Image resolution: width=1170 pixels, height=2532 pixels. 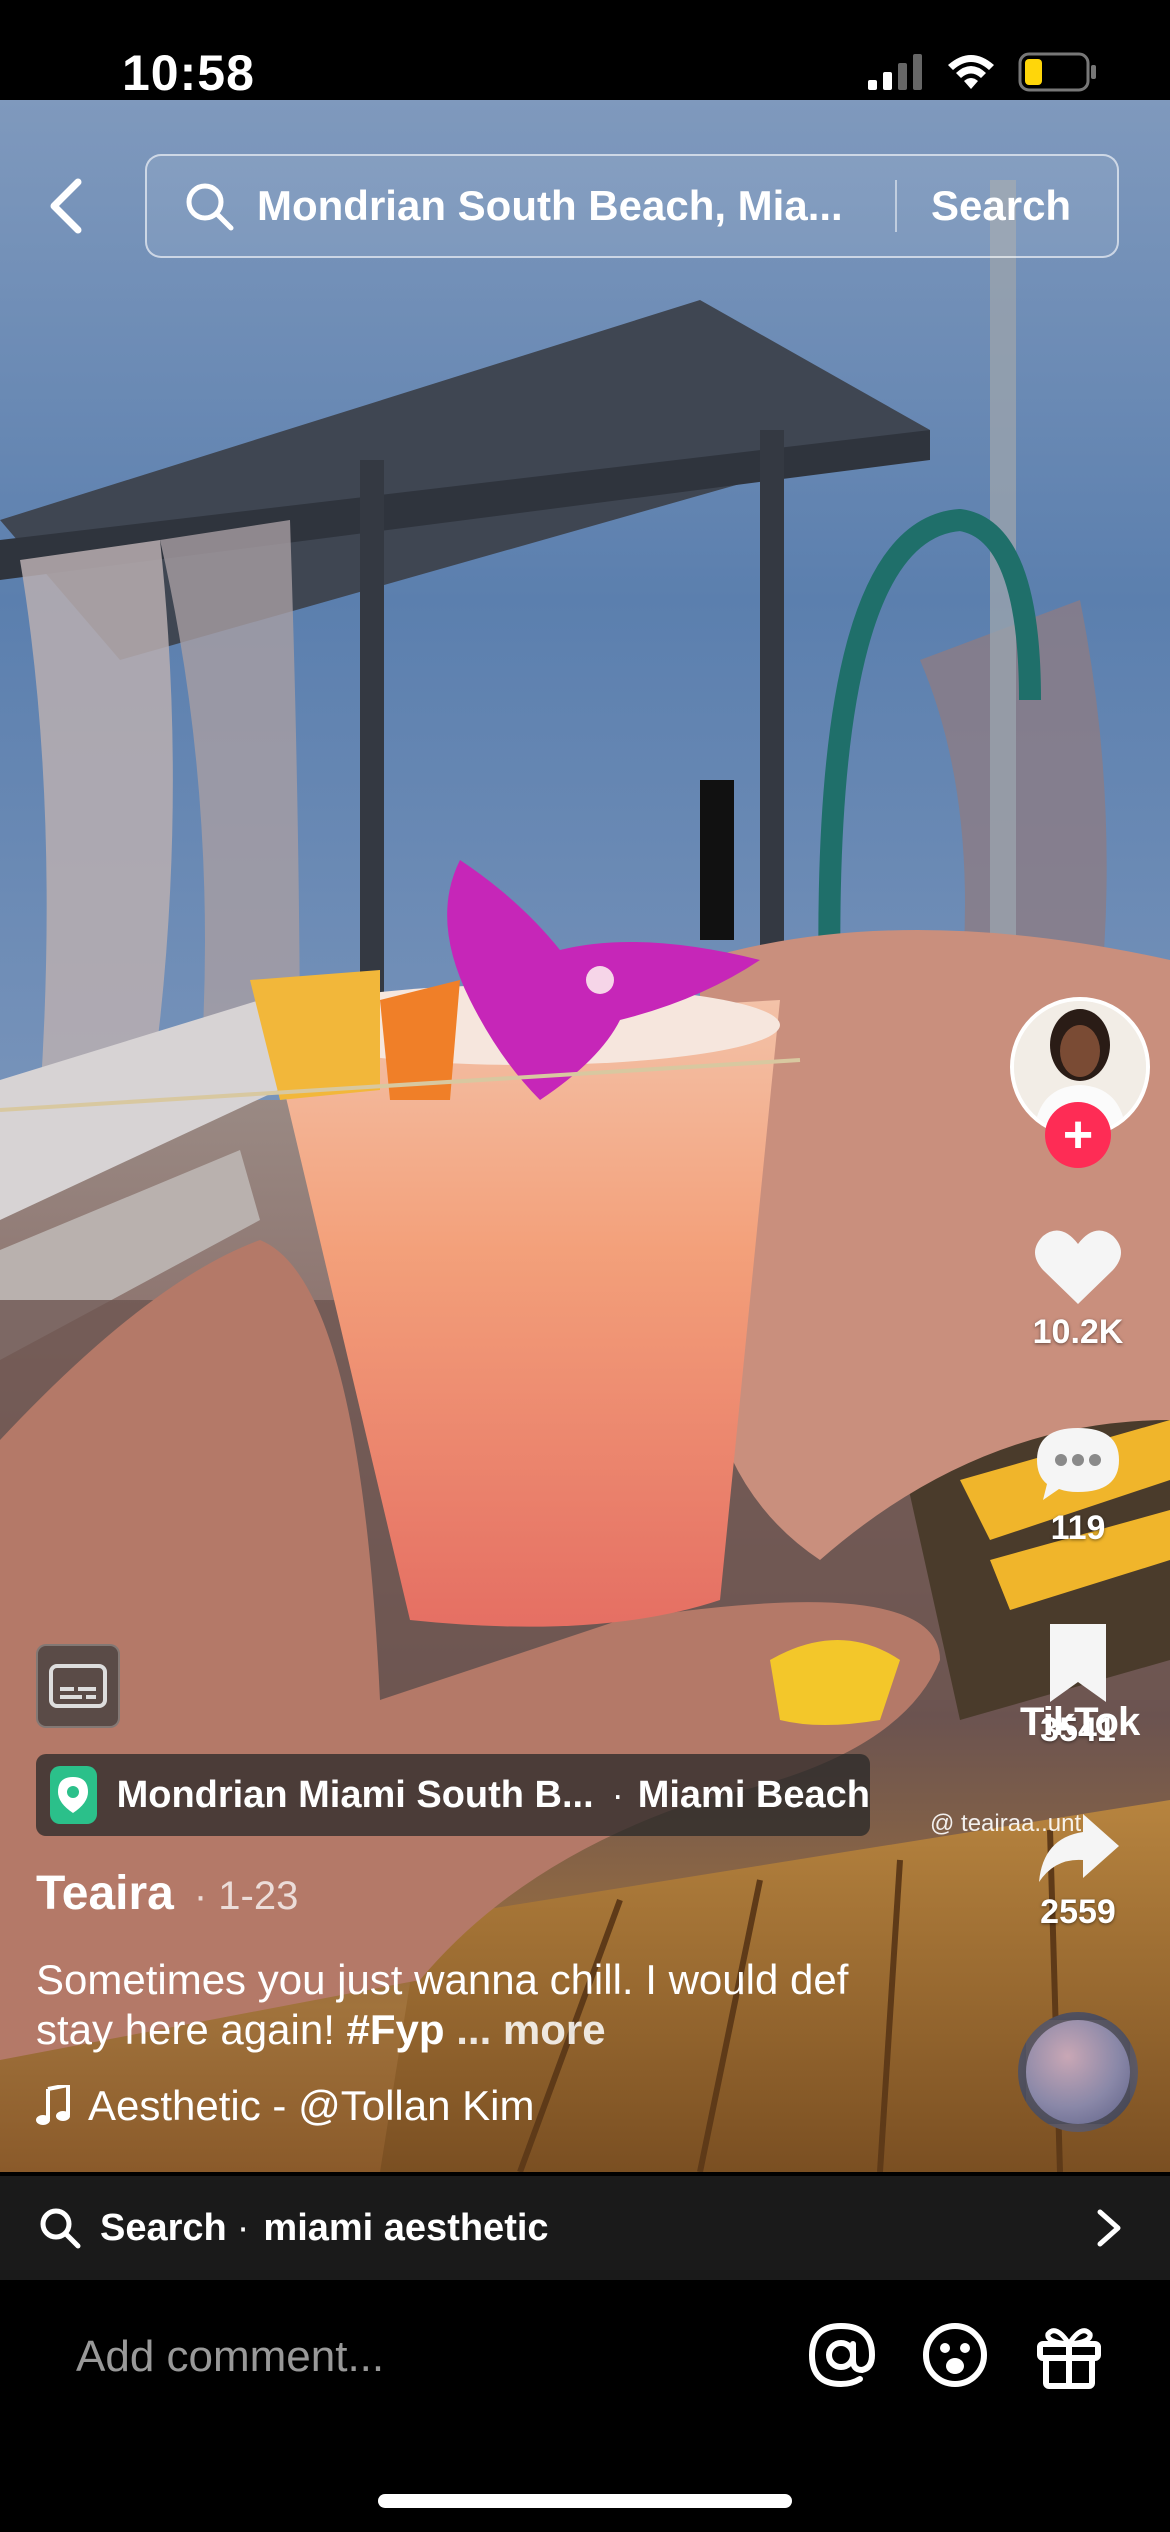 I want to click on watermark-brand: TikTok, so click(x=1080, y=1722).